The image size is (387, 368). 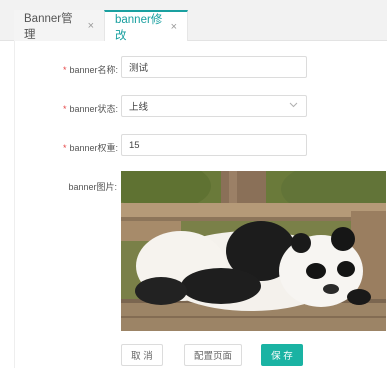 What do you see at coordinates (213, 355) in the screenshot?
I see `config-page-button: 配置页面` at bounding box center [213, 355].